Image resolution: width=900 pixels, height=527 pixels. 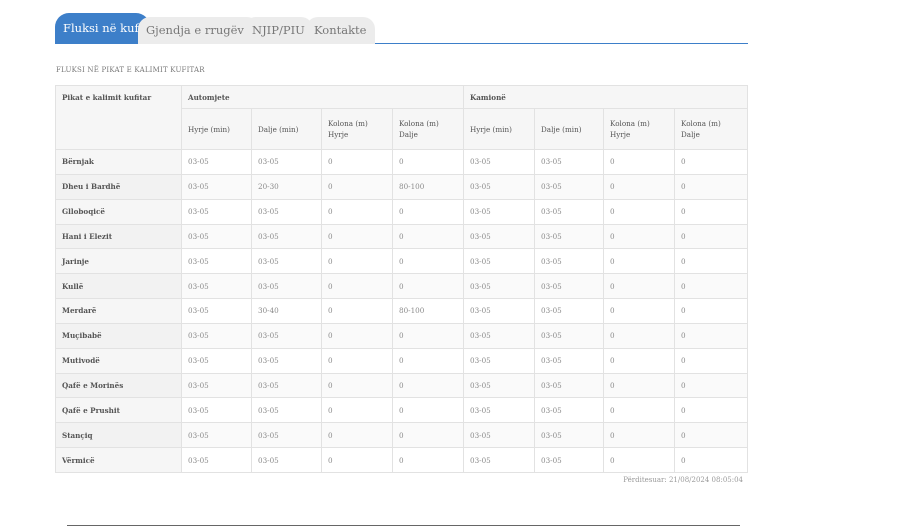 What do you see at coordinates (118, 236) in the screenshot?
I see `border-point-name: Hani i Elezit` at bounding box center [118, 236].